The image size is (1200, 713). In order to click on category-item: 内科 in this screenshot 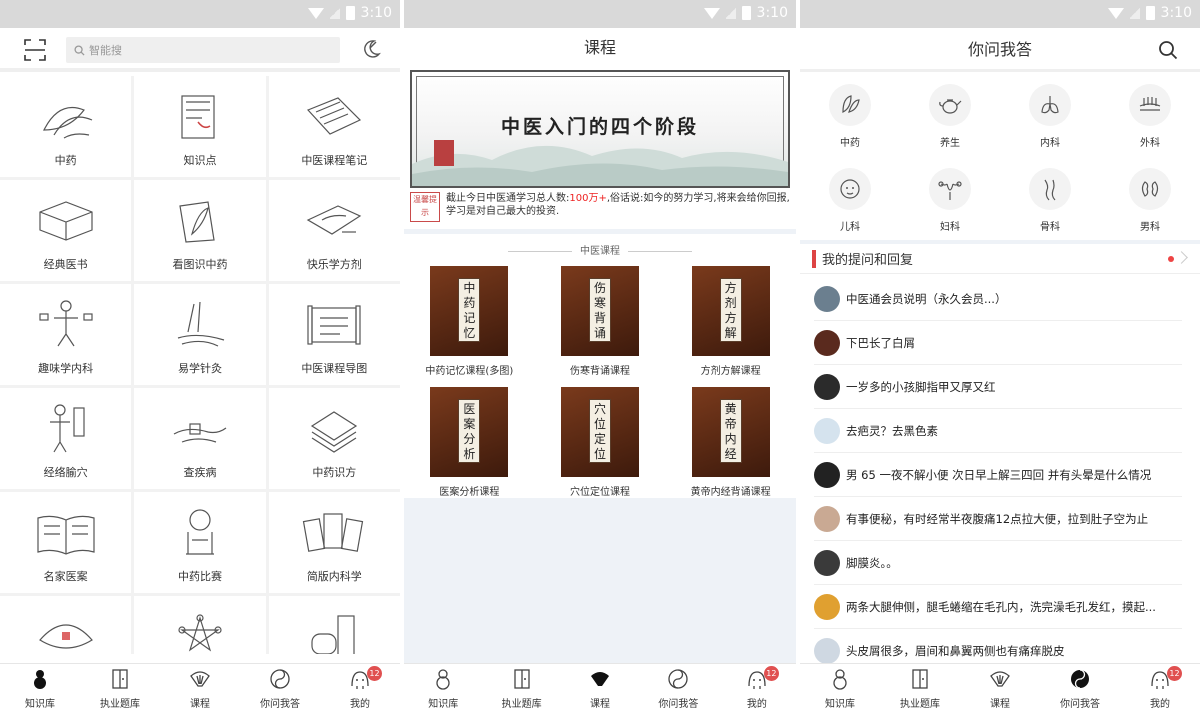, I will do `click(1050, 120)`.